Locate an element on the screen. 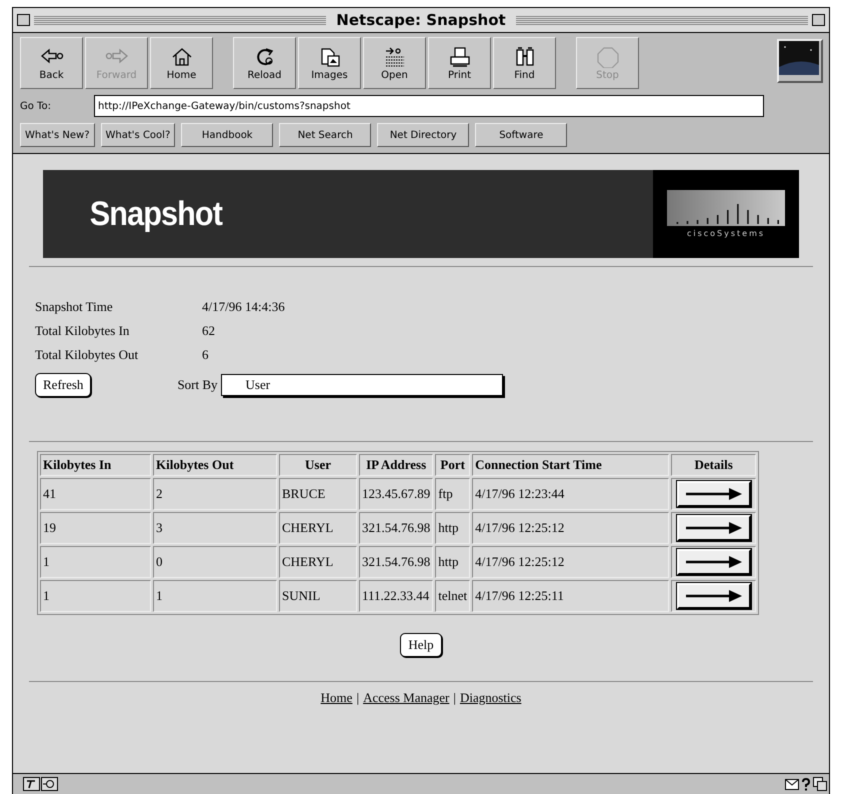 The height and width of the screenshot is (794, 842). printer-icon is located at coordinates (460, 57).